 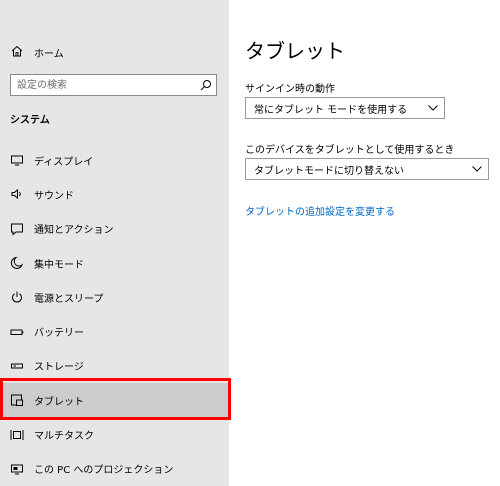 What do you see at coordinates (59, 334) in the screenshot?
I see `nav-item-label: バッテリー` at bounding box center [59, 334].